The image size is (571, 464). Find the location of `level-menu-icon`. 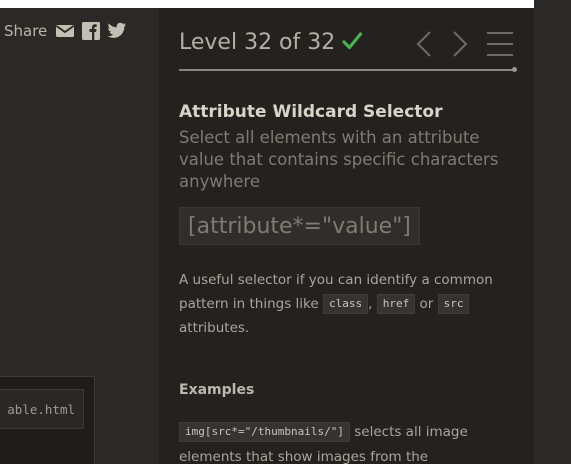

level-menu-icon is located at coordinates (500, 44).